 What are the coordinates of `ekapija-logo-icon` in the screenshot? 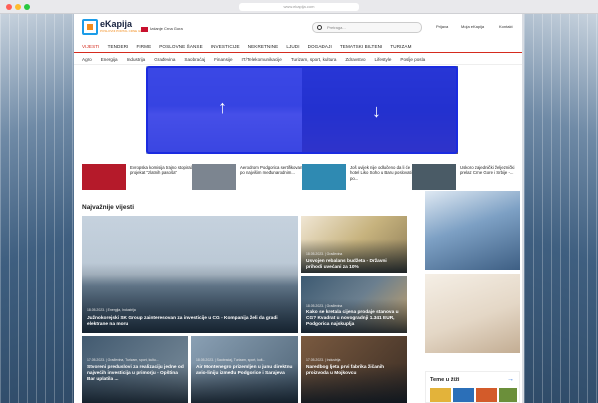 It's located at (90, 27).